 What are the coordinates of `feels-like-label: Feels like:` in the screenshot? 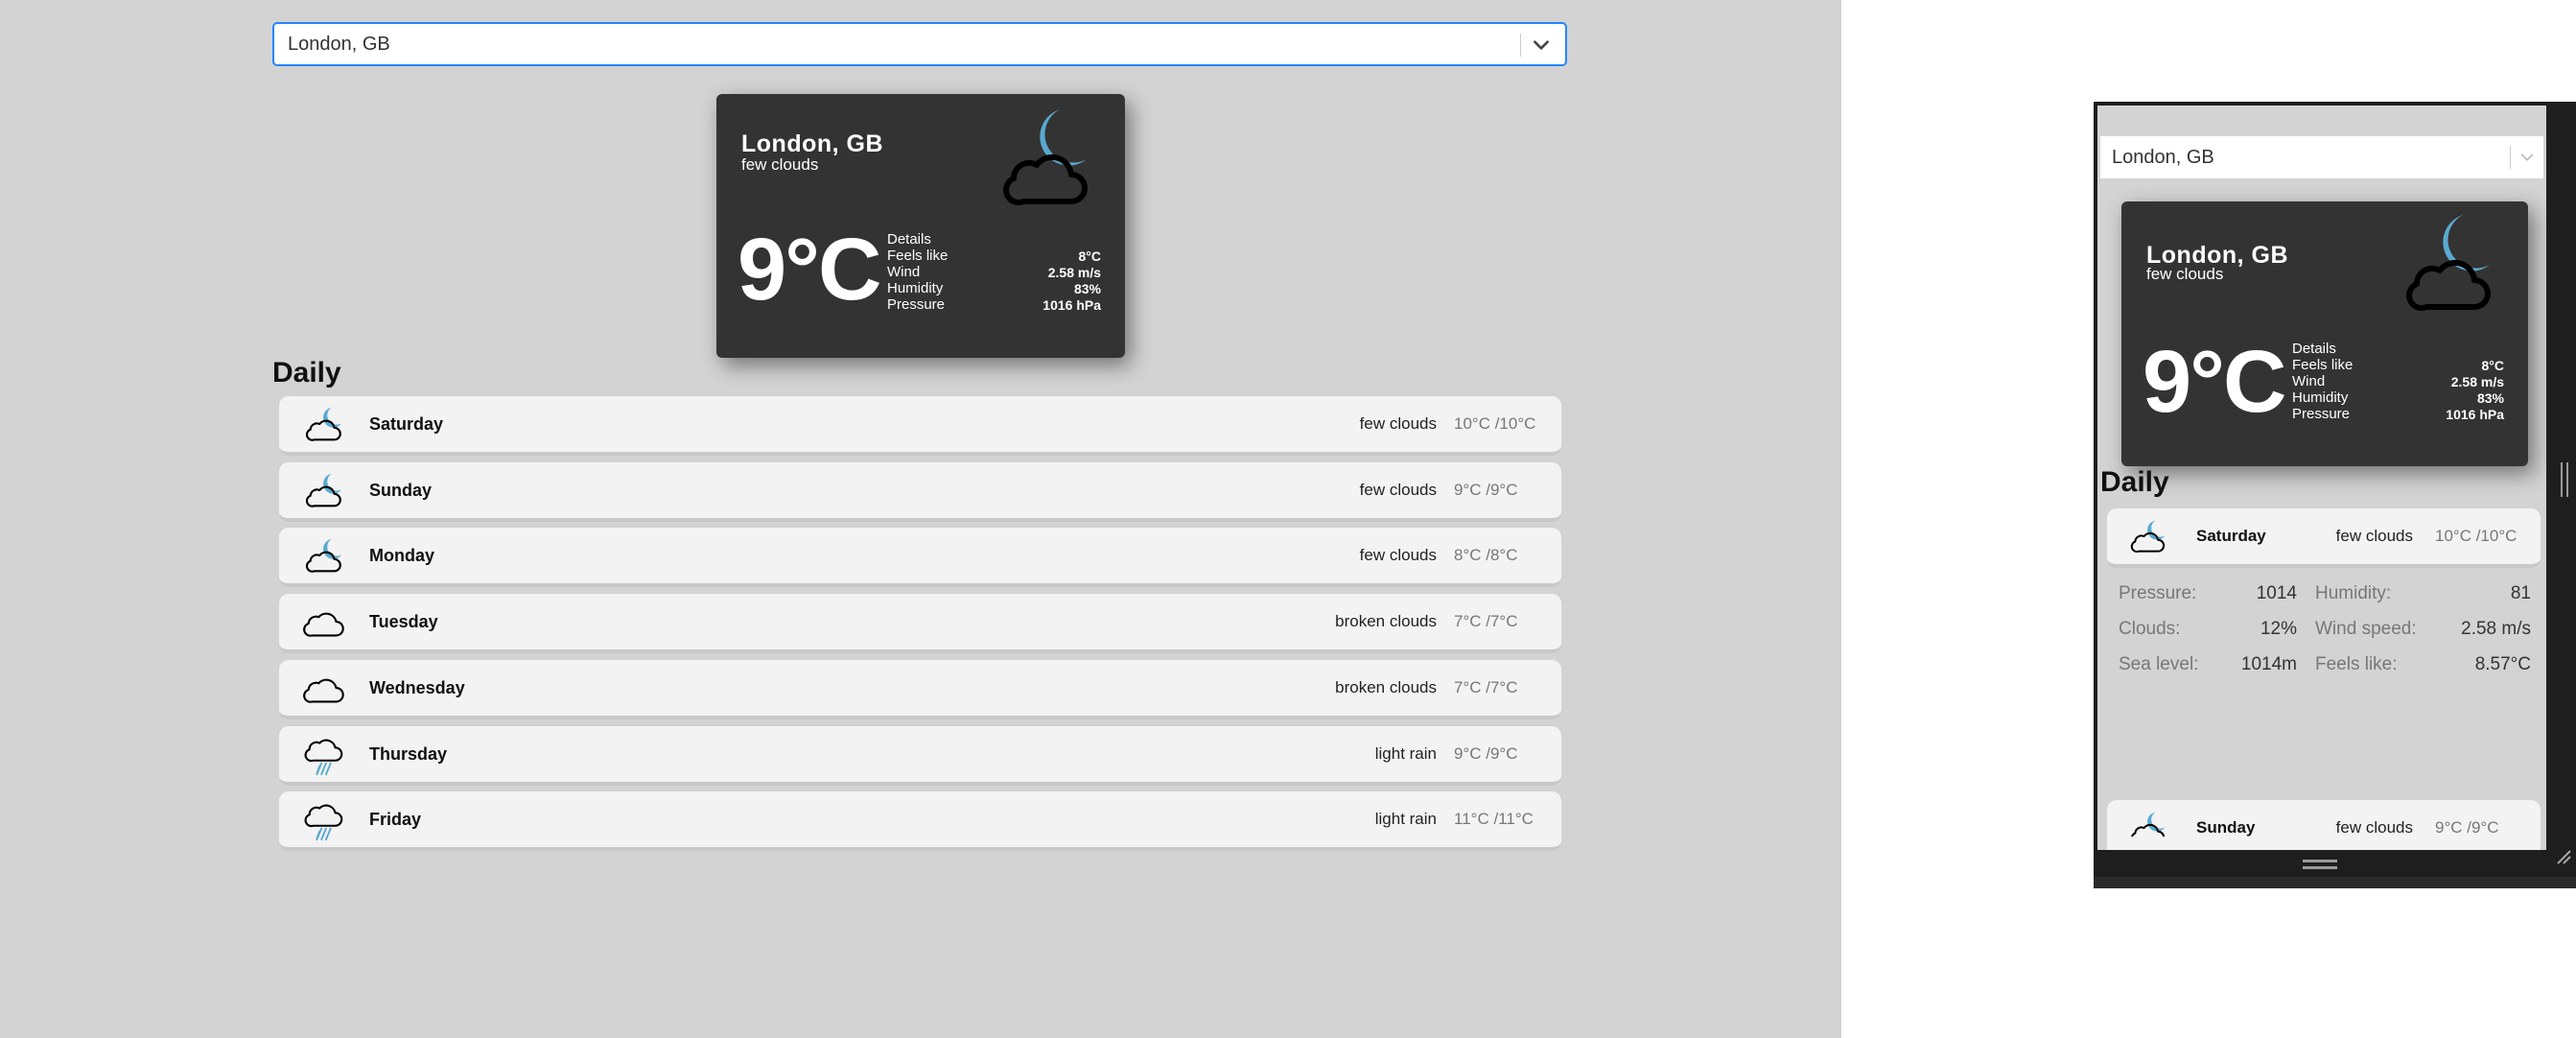 It's located at (2356, 664).